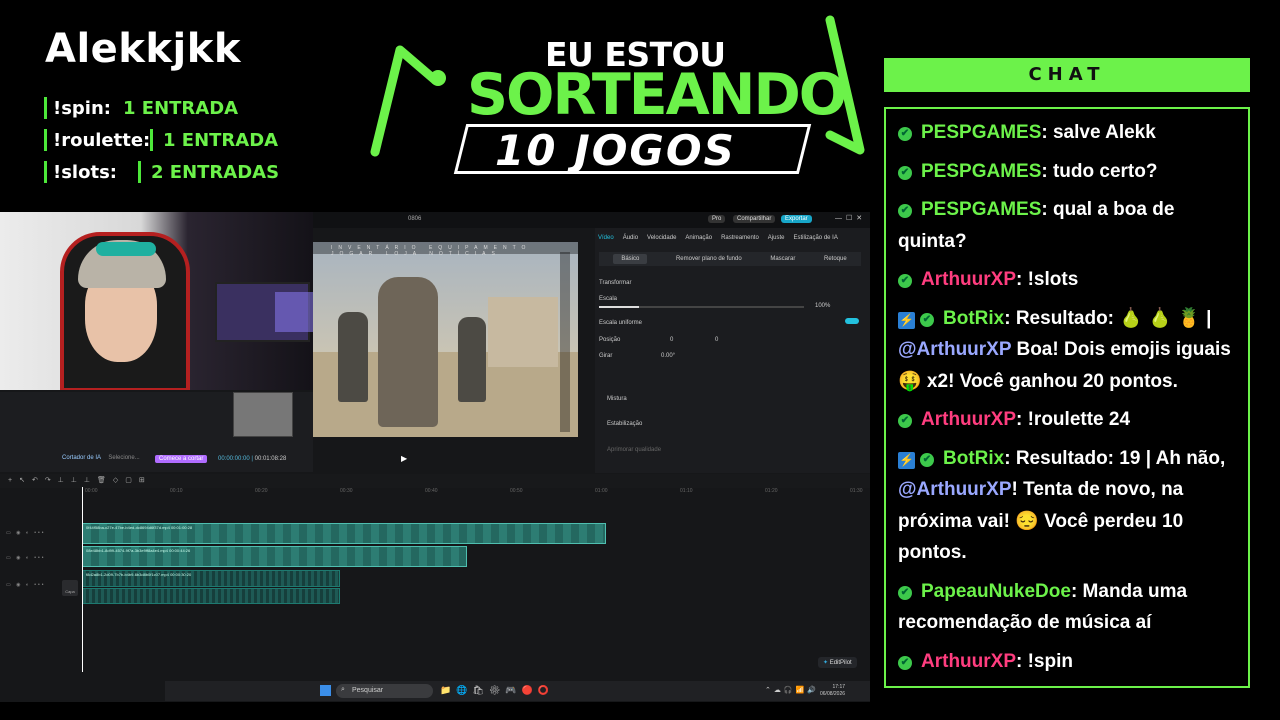  I want to click on blend-label: Mistura, so click(617, 399).